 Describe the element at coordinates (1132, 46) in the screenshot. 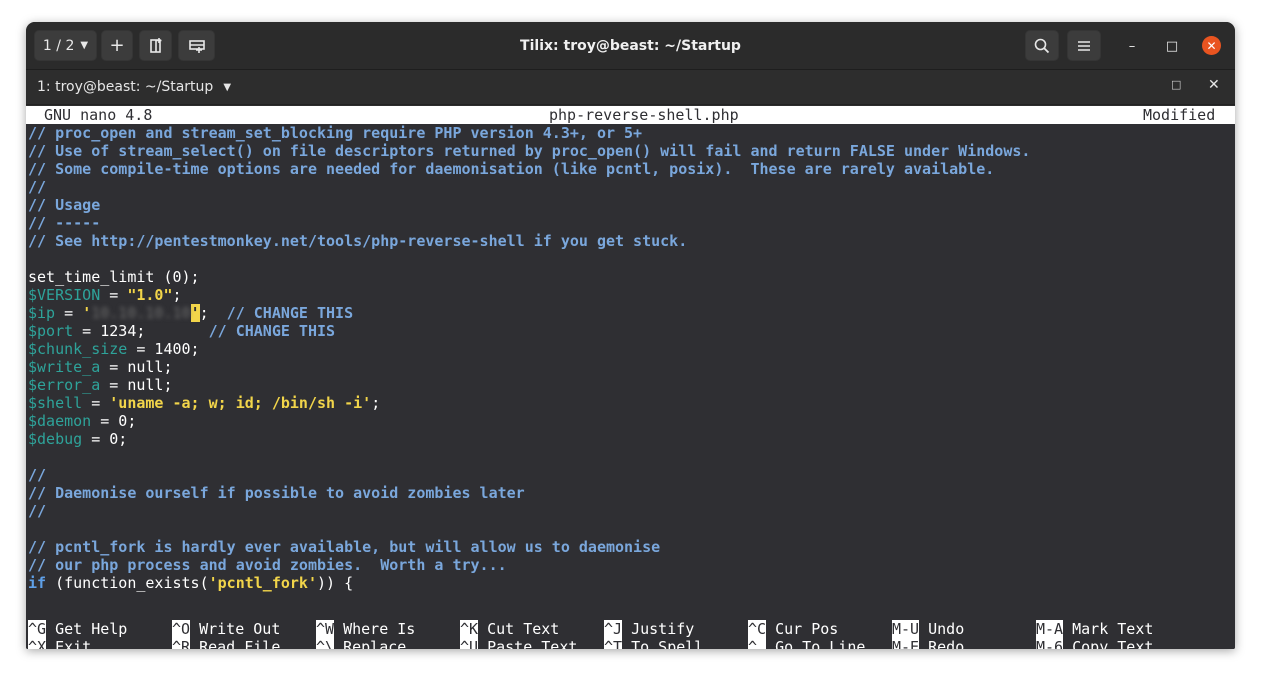

I see `minimize-button: –` at that location.